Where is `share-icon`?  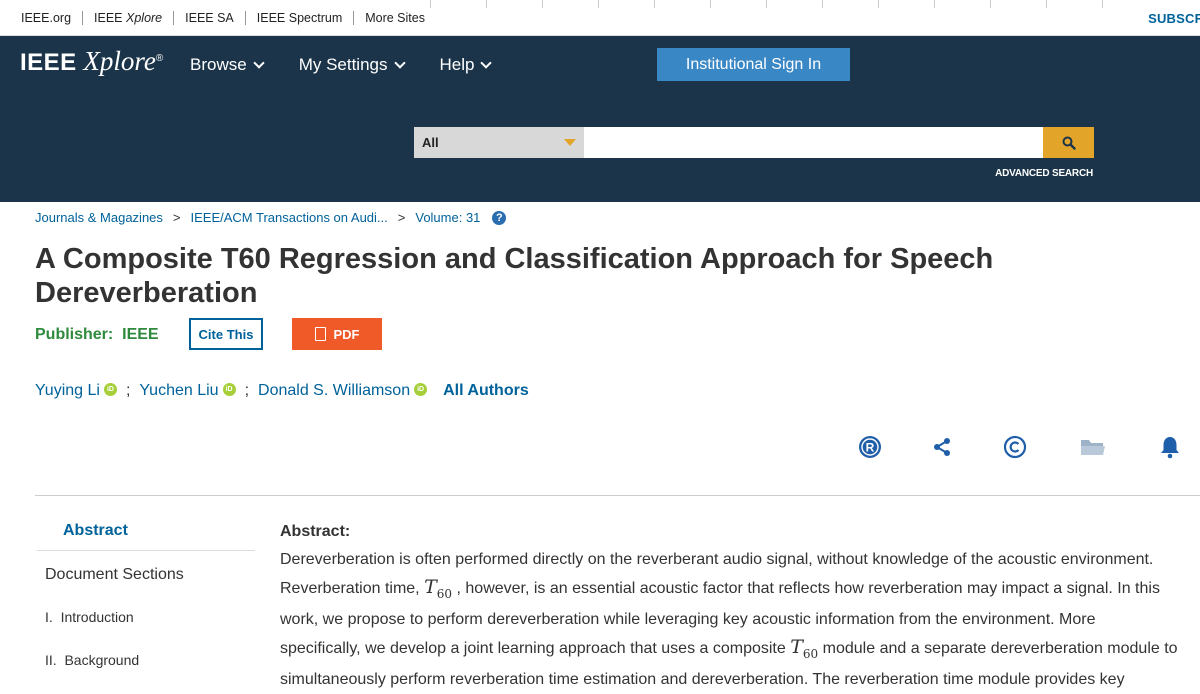 share-icon is located at coordinates (942, 447).